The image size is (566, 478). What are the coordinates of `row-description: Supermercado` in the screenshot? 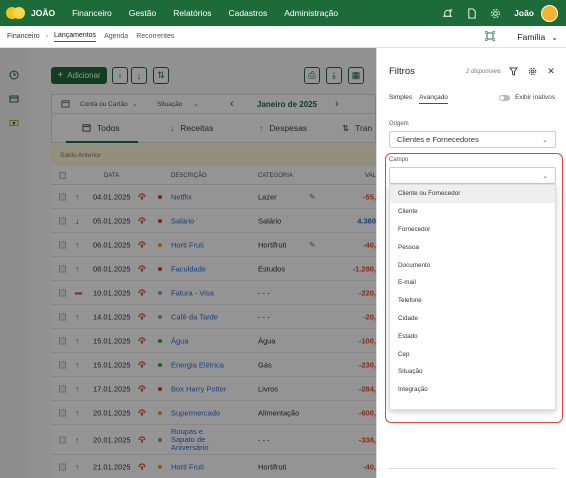 It's located at (195, 412).